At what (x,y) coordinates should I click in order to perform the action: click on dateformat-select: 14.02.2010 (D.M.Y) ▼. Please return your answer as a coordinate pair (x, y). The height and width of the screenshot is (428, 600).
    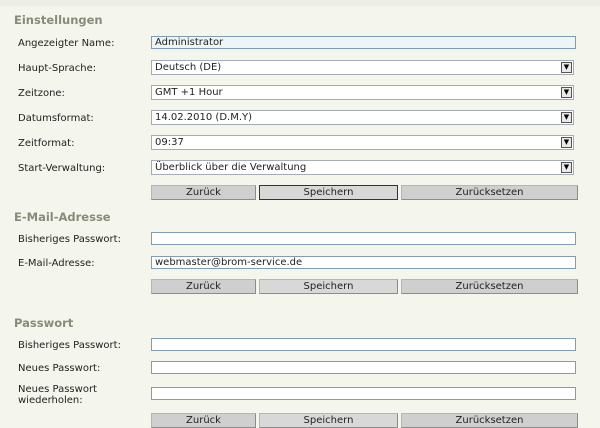
    Looking at the image, I should click on (362, 117).